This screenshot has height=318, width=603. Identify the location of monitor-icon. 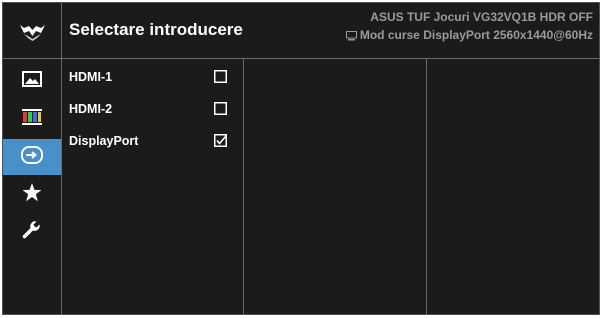
(351, 35).